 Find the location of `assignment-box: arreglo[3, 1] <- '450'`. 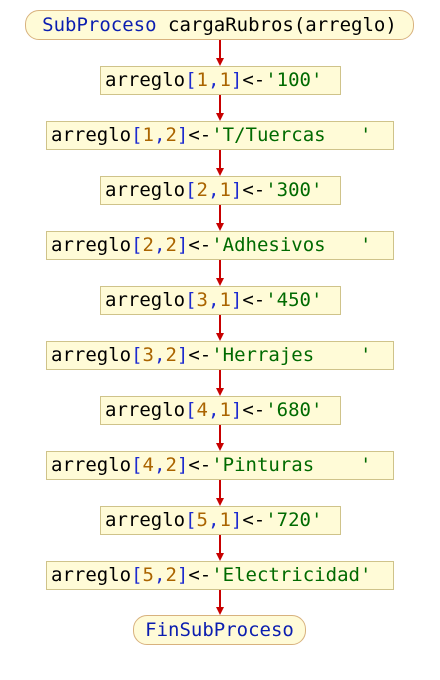

assignment-box: arreglo[3, 1] <- '450' is located at coordinates (220, 300).